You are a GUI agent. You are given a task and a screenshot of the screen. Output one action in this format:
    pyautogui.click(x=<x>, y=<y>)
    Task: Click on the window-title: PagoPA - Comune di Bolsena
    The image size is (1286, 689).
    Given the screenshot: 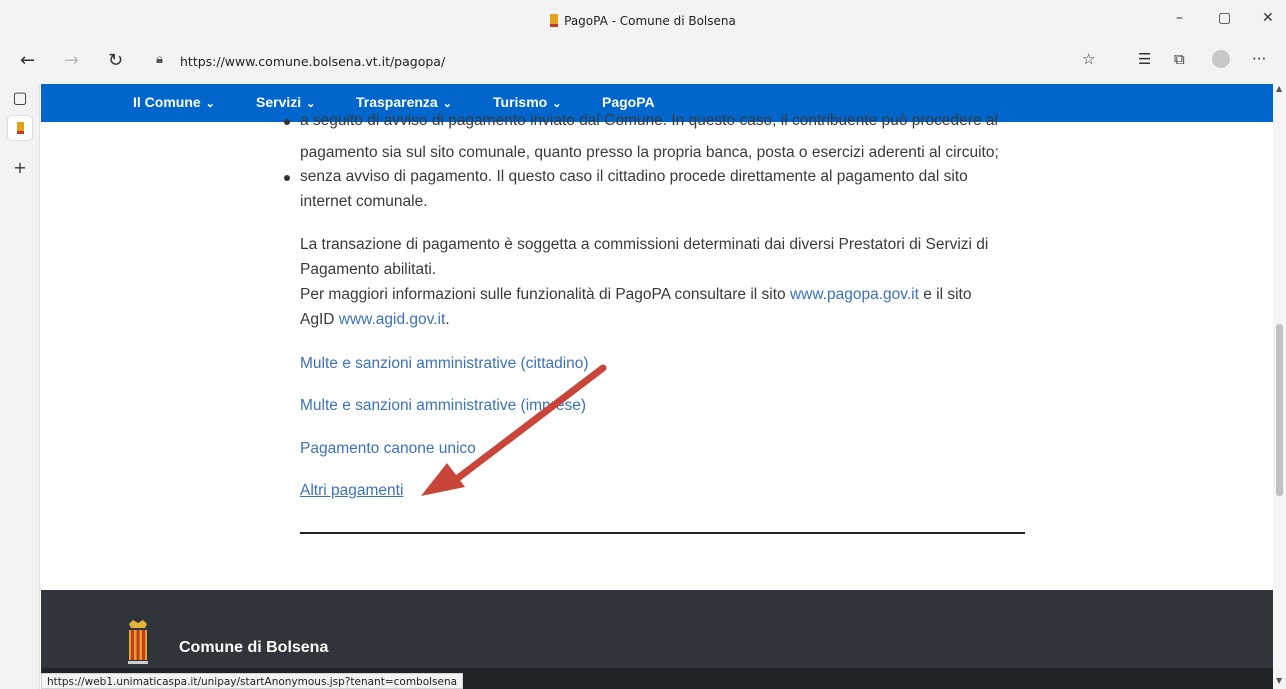 What is the action you would take?
    pyautogui.click(x=643, y=21)
    